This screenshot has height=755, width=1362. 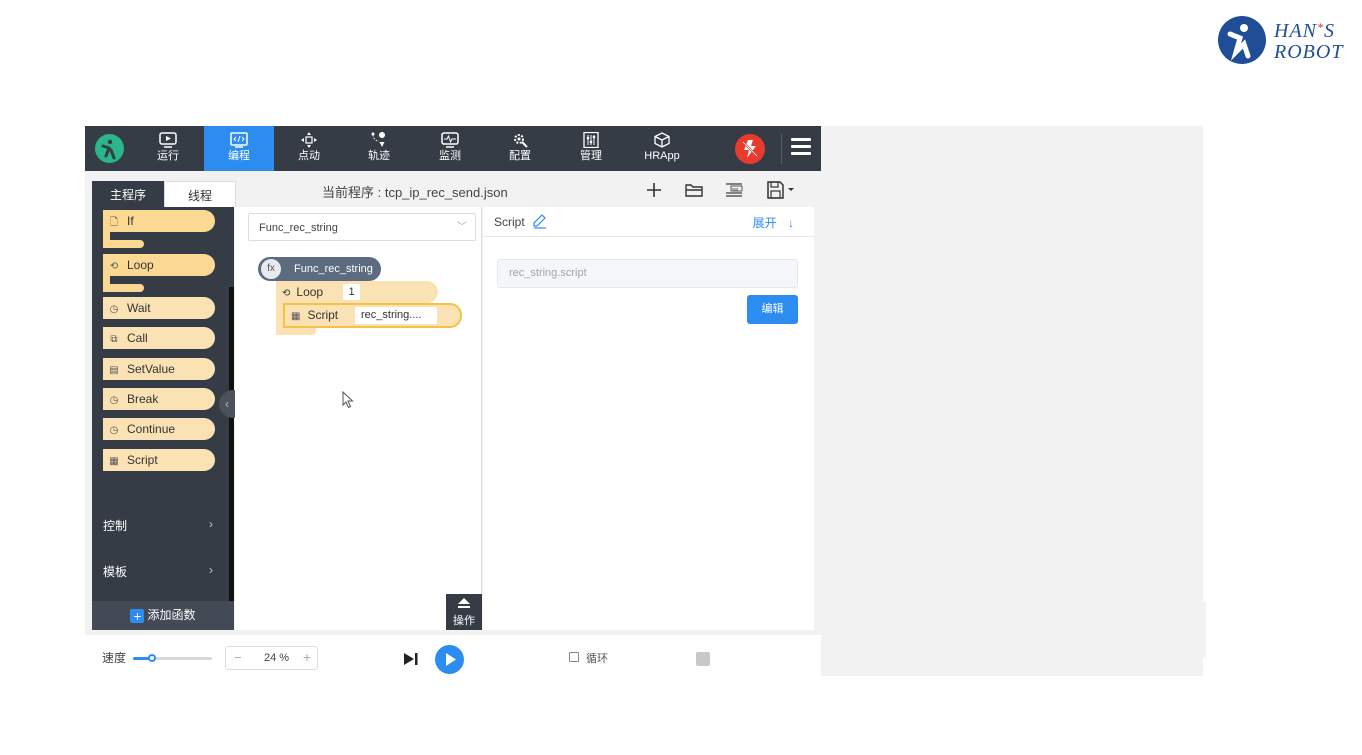 What do you see at coordinates (159, 429) in the screenshot?
I see `palette-block-continue: ◷ Continue` at bounding box center [159, 429].